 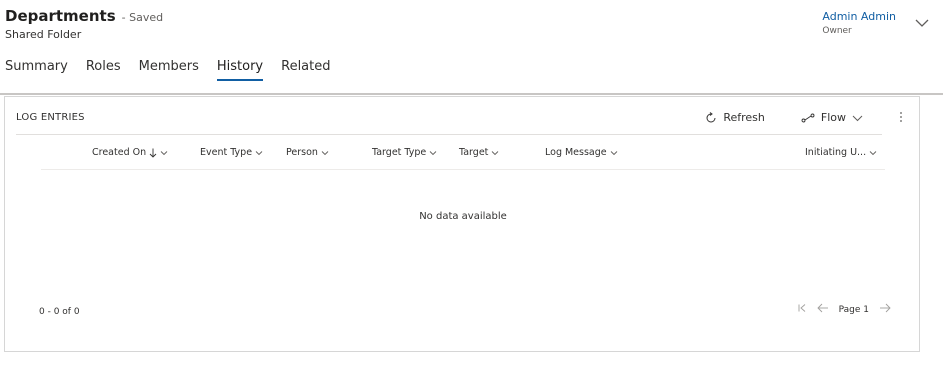 I want to click on arrow-left-icon, so click(x=822, y=309).